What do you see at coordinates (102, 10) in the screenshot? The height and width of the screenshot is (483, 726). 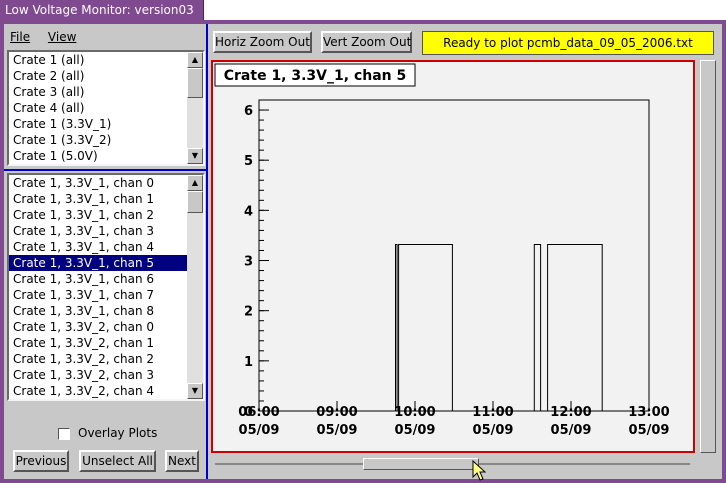 I see `window-title: Low Voltage Monitor: version03` at bounding box center [102, 10].